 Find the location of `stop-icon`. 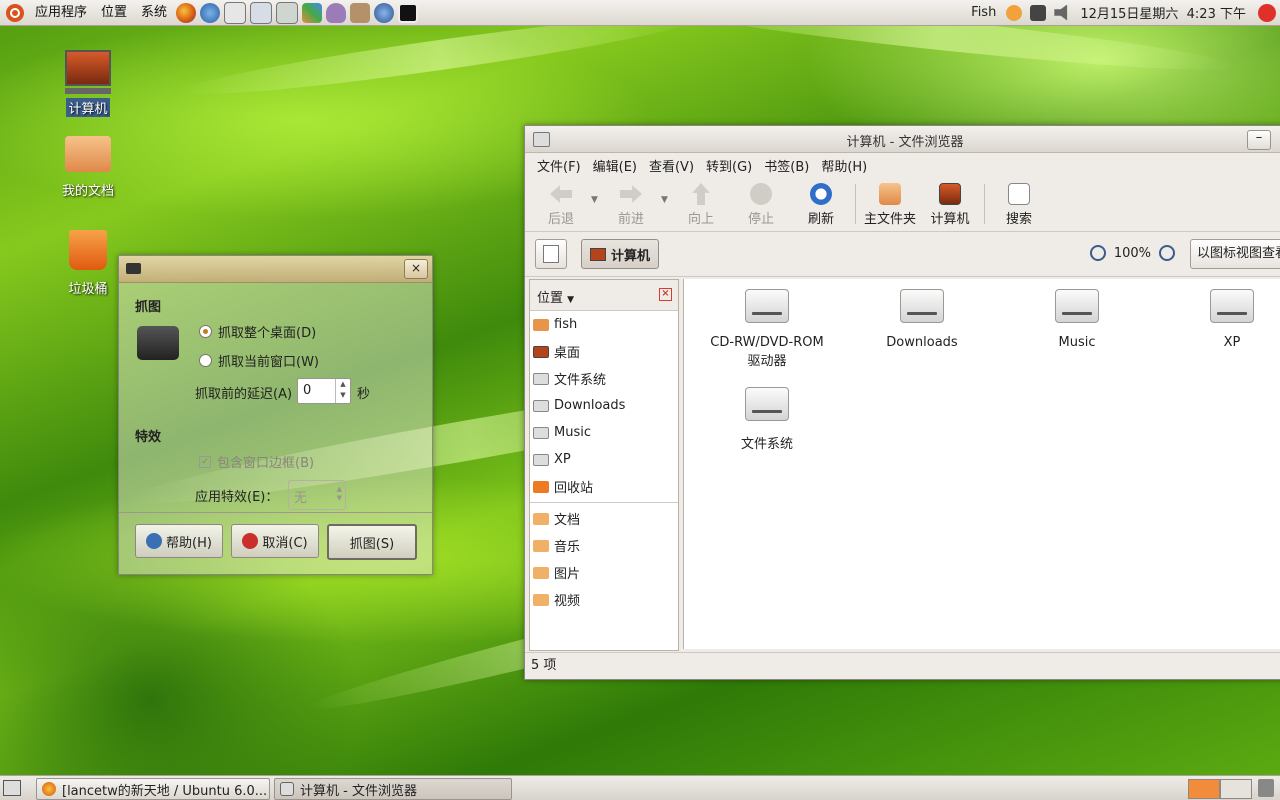

stop-icon is located at coordinates (761, 194).